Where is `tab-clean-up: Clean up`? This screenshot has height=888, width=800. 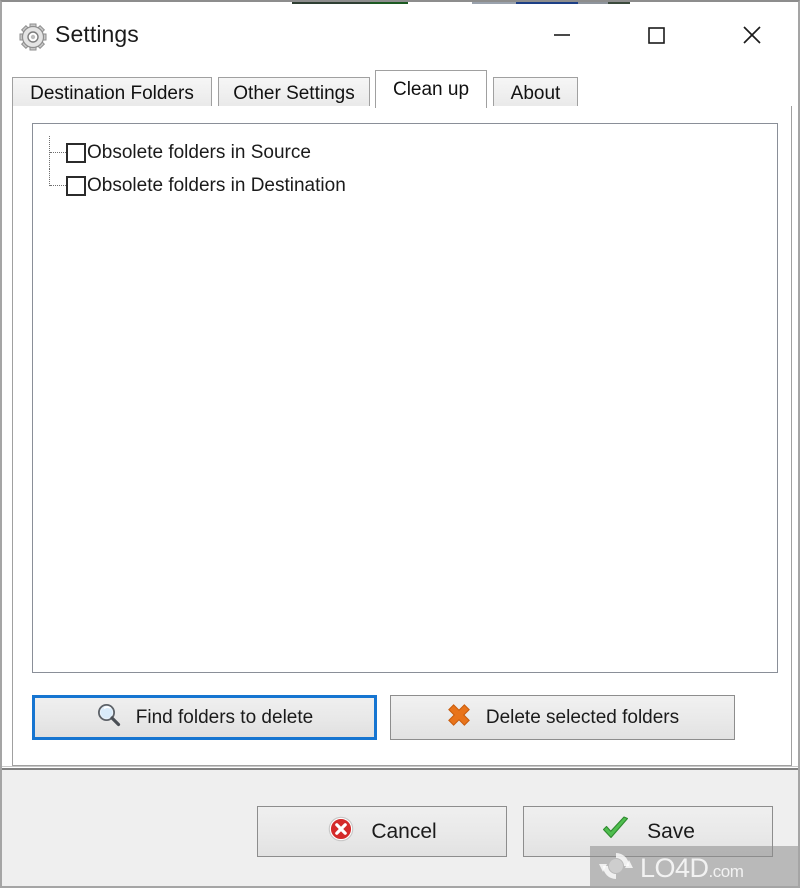
tab-clean-up: Clean up is located at coordinates (431, 89).